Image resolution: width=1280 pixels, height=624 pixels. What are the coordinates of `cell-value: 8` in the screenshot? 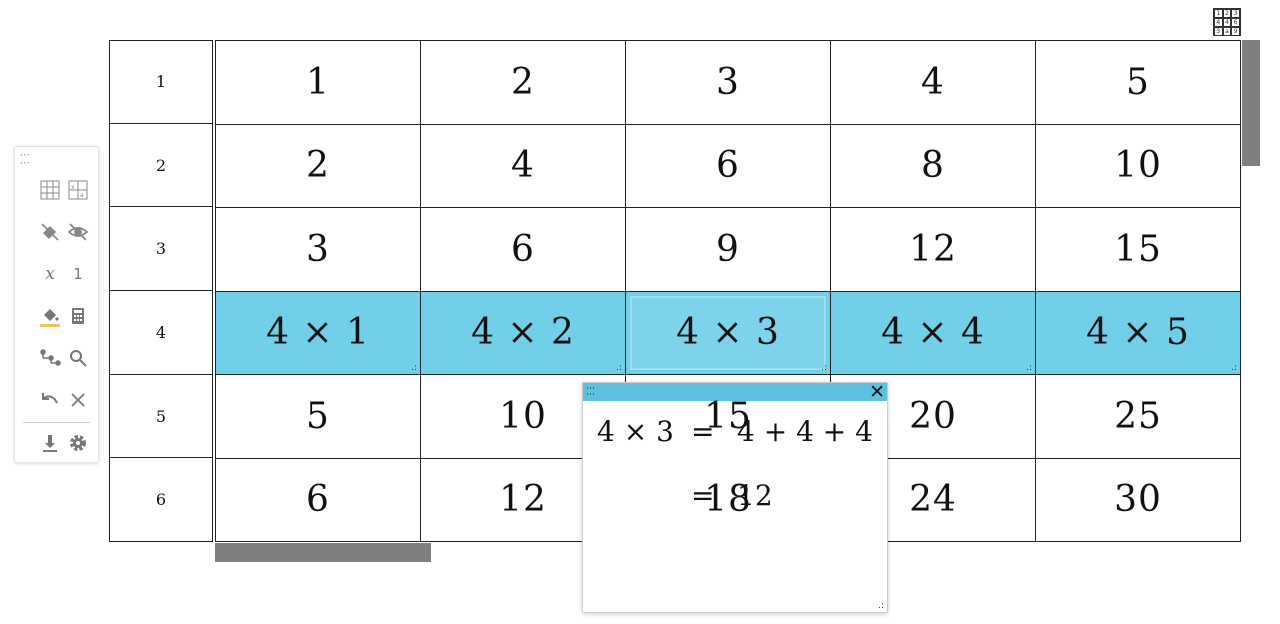 It's located at (933, 166).